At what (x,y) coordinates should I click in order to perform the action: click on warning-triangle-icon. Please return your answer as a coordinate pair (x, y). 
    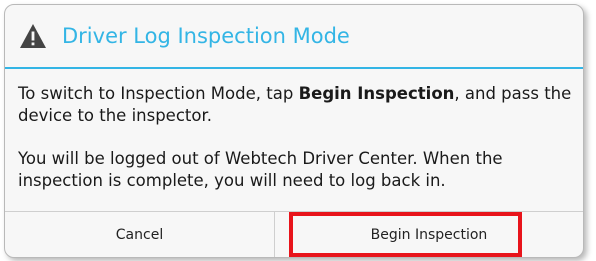
    Looking at the image, I should click on (33, 36).